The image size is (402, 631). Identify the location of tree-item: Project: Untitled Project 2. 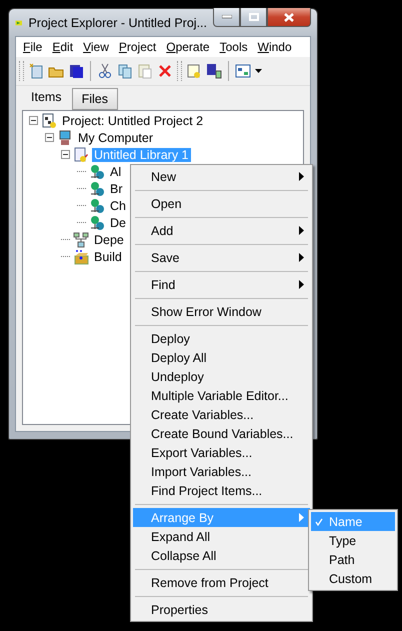
(133, 121).